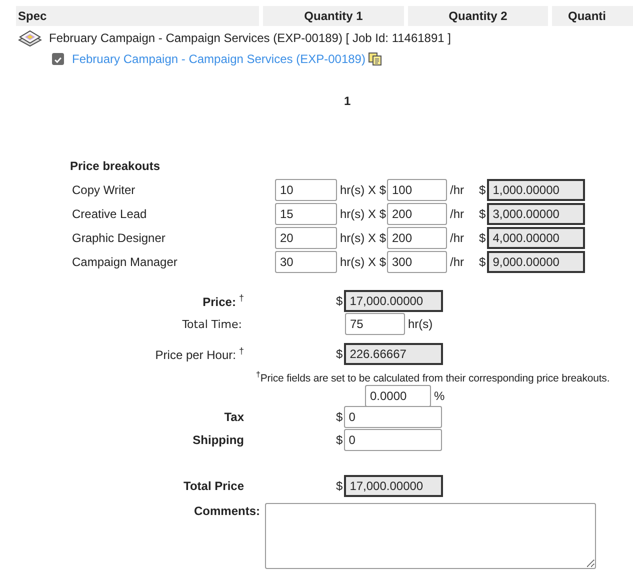  Describe the element at coordinates (118, 238) in the screenshot. I see `role-label: Graphic Designer` at that location.